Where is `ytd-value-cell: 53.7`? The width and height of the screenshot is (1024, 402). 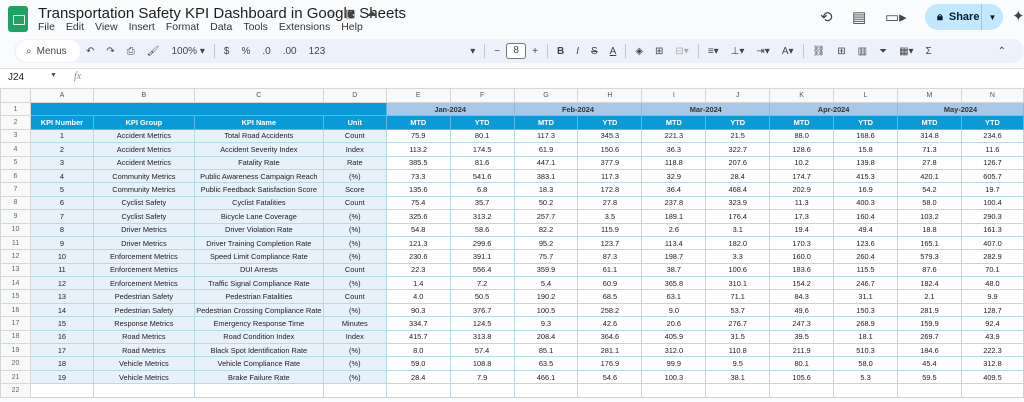
ytd-value-cell: 53.7 is located at coordinates (738, 310).